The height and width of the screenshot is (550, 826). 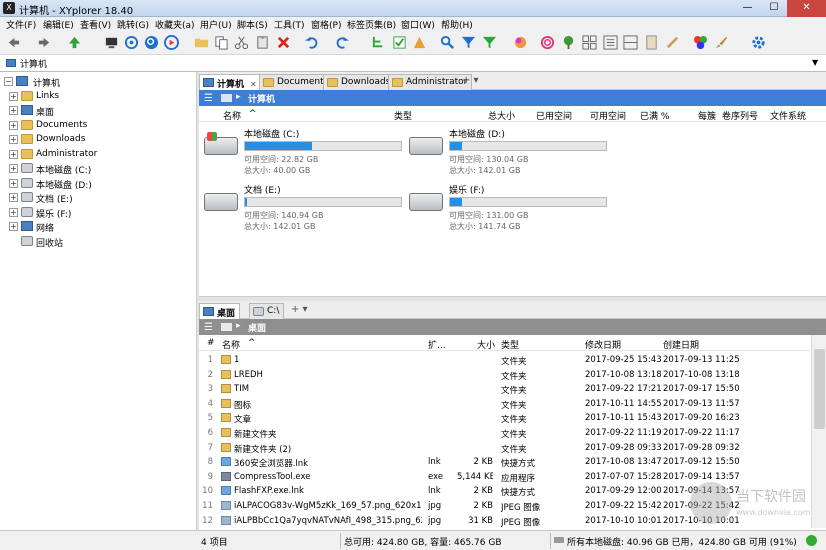 What do you see at coordinates (681, 344) in the screenshot?
I see `col-created: 创建日期` at bounding box center [681, 344].